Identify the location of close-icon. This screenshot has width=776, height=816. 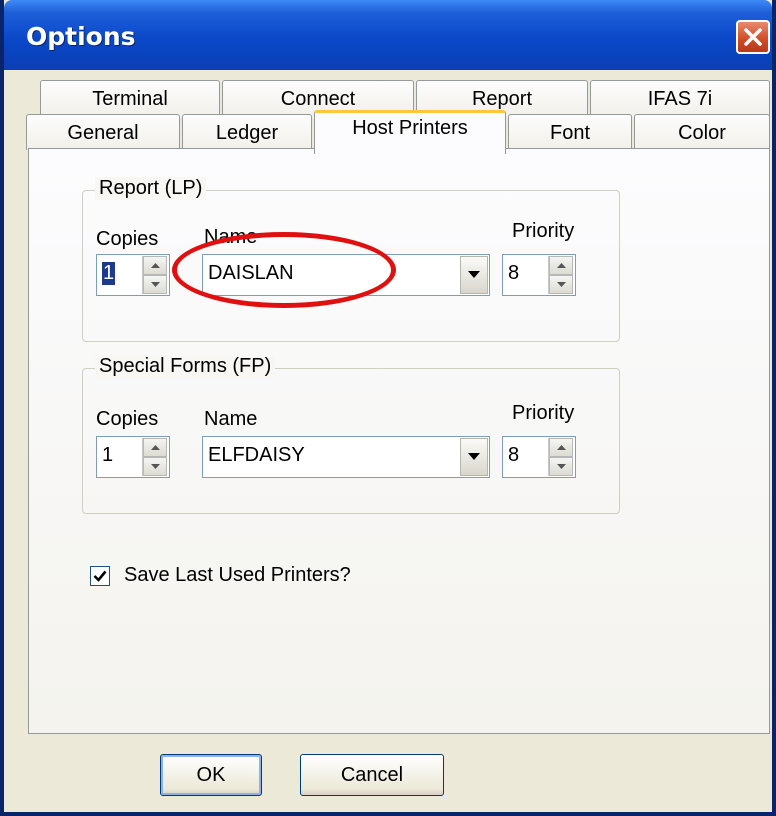
(753, 37).